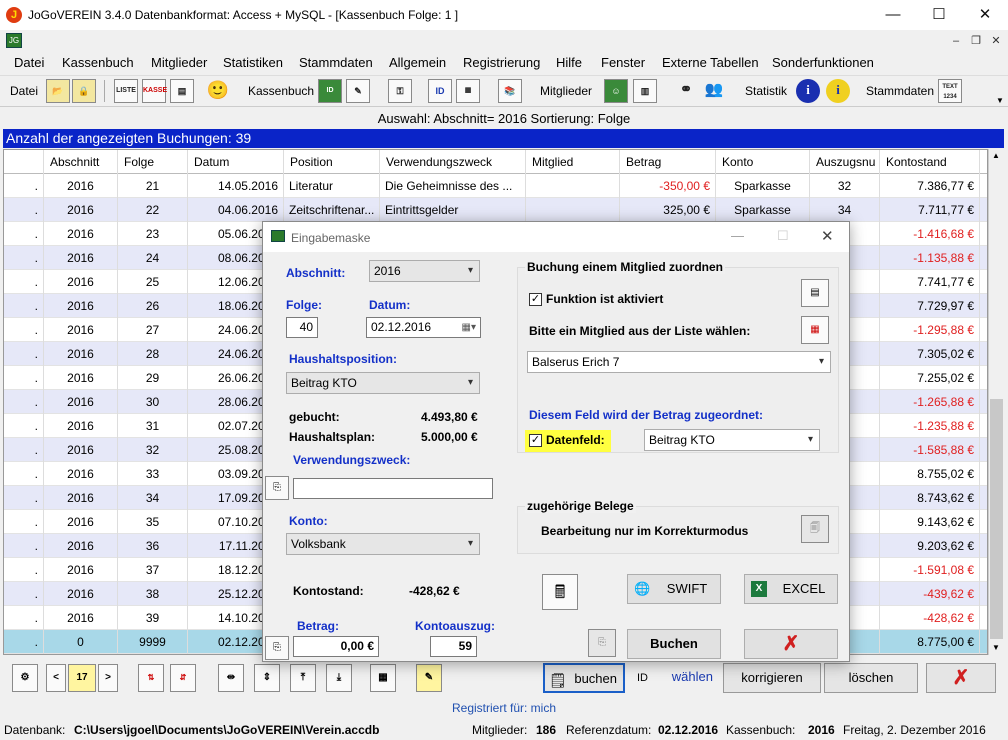  Describe the element at coordinates (616, 91) in the screenshot. I see `portrait-icon: ☺` at that location.